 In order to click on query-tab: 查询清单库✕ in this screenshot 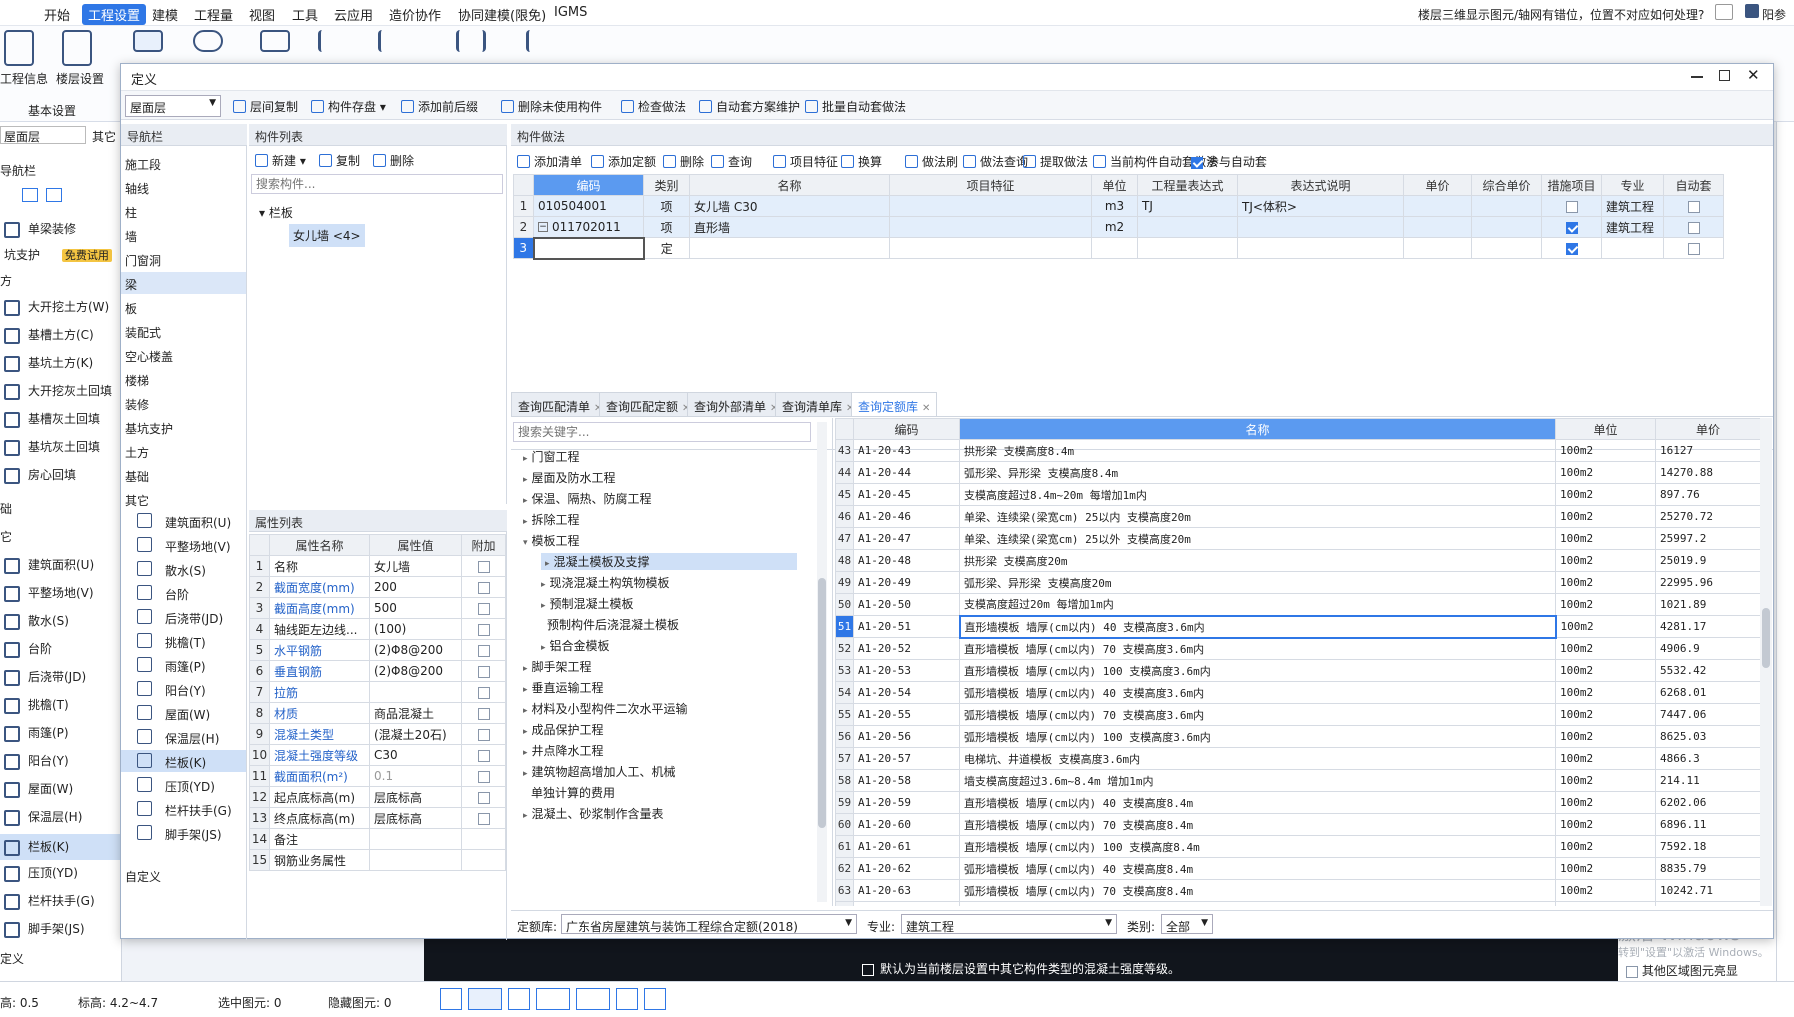, I will do `click(818, 404)`.